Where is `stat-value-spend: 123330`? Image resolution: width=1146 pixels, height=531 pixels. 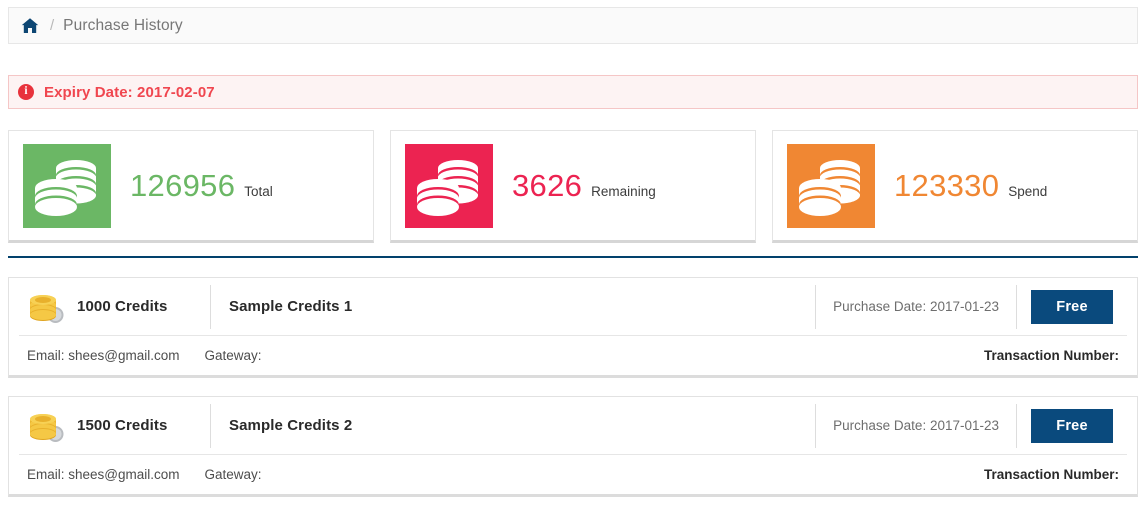 stat-value-spend: 123330 is located at coordinates (947, 185).